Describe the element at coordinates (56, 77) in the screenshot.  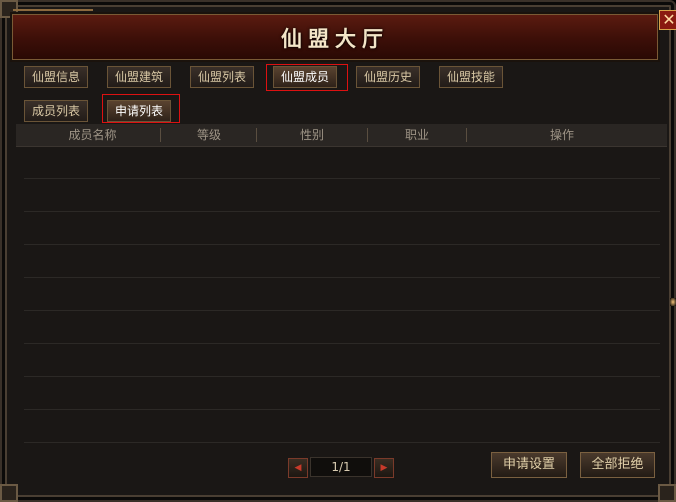
I see `tab-guild-info: 仙盟信息` at that location.